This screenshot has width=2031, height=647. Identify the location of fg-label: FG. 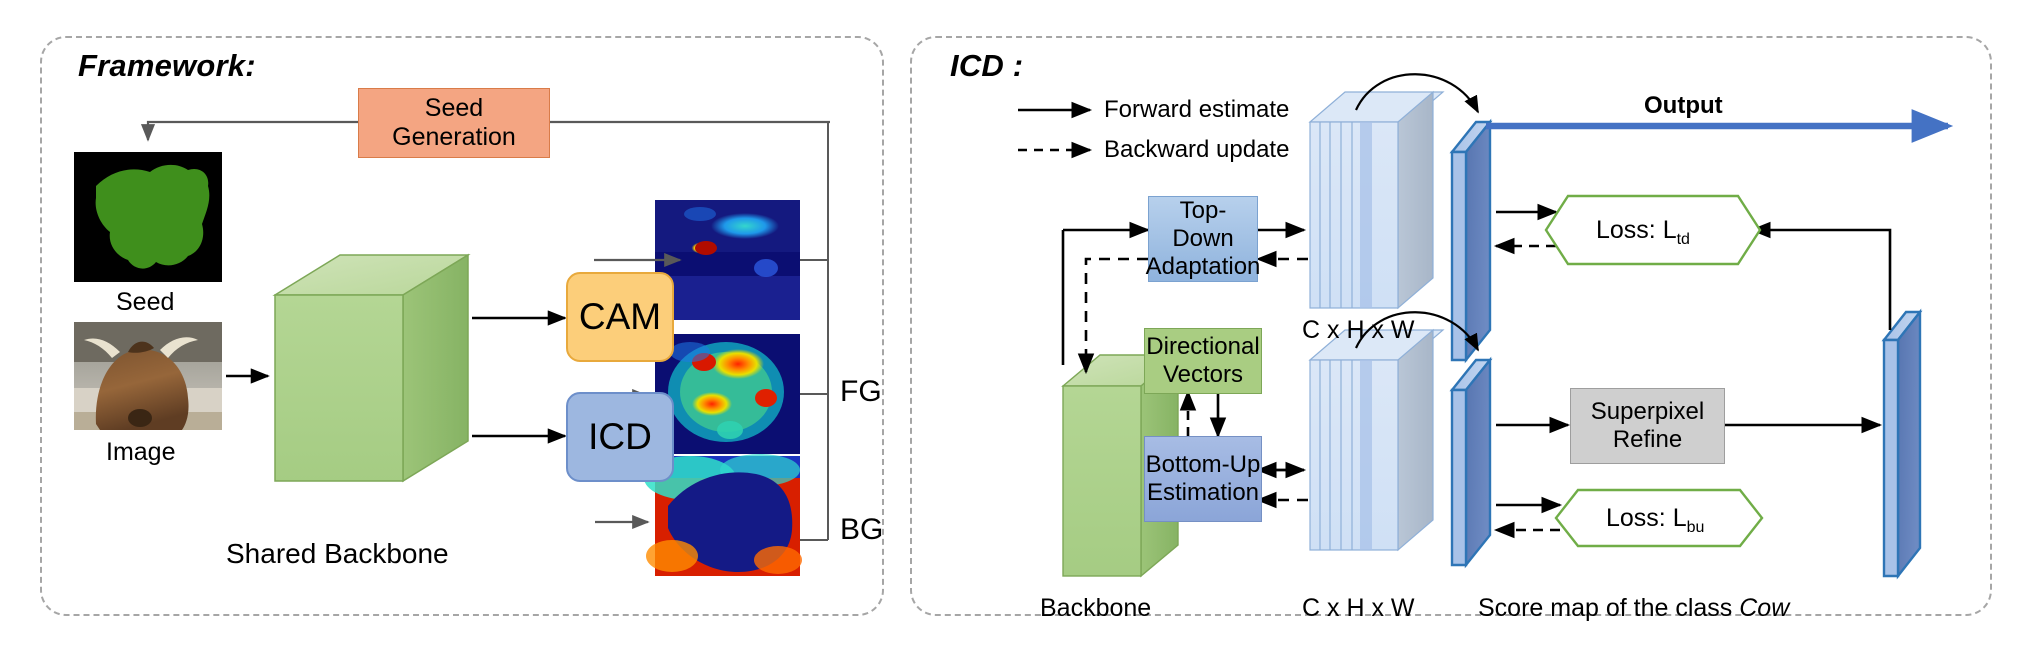
(861, 391).